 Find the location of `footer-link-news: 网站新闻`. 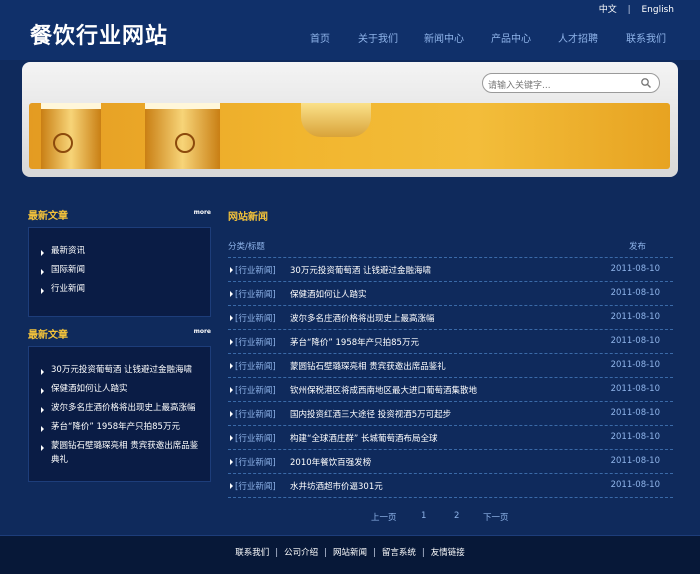

footer-link-news: 网站新闻 is located at coordinates (350, 553).